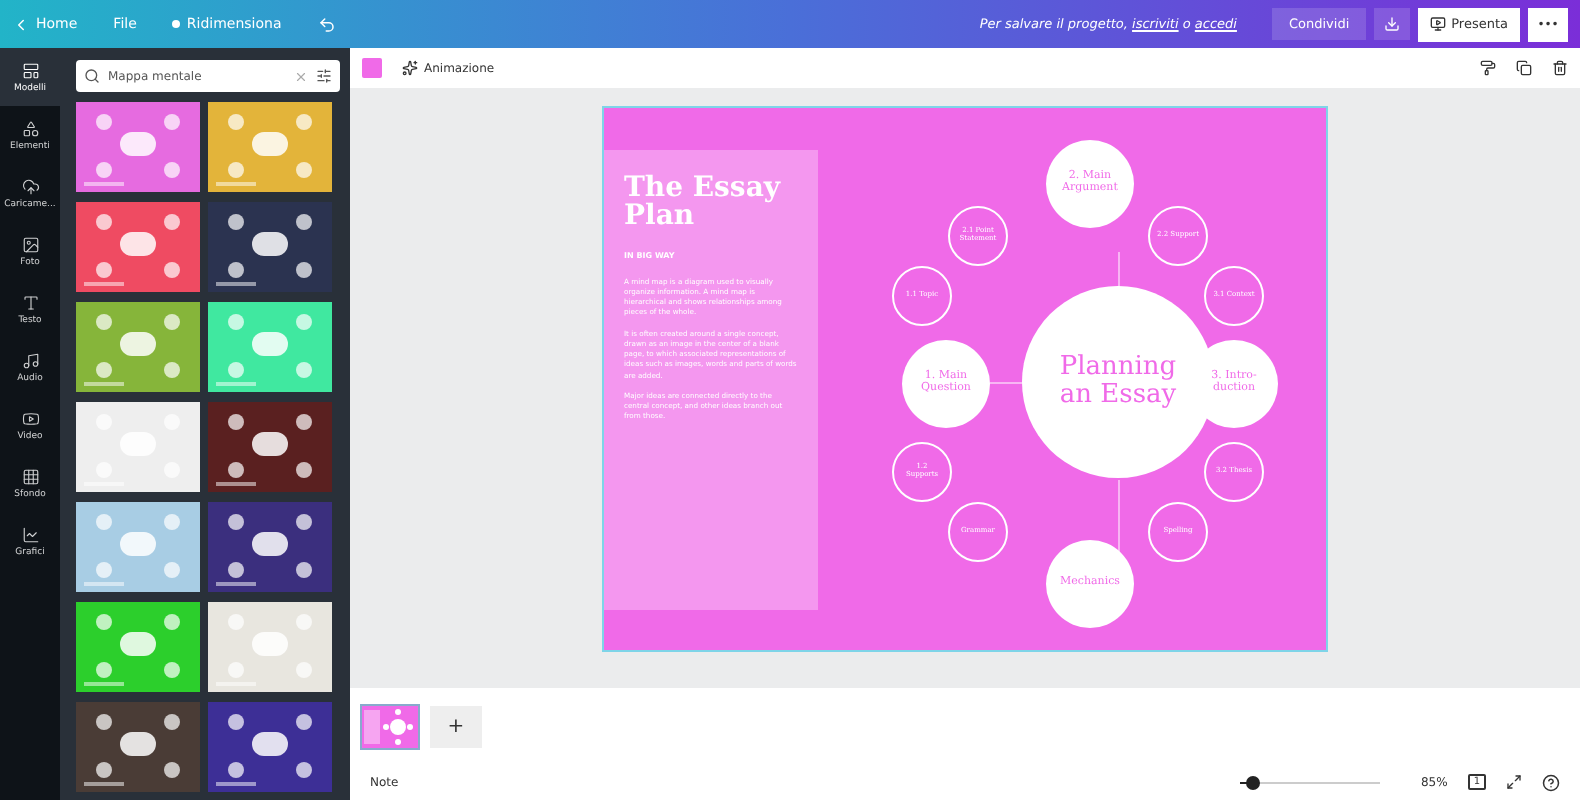  Describe the element at coordinates (1551, 782) in the screenshot. I see `help-icon` at that location.